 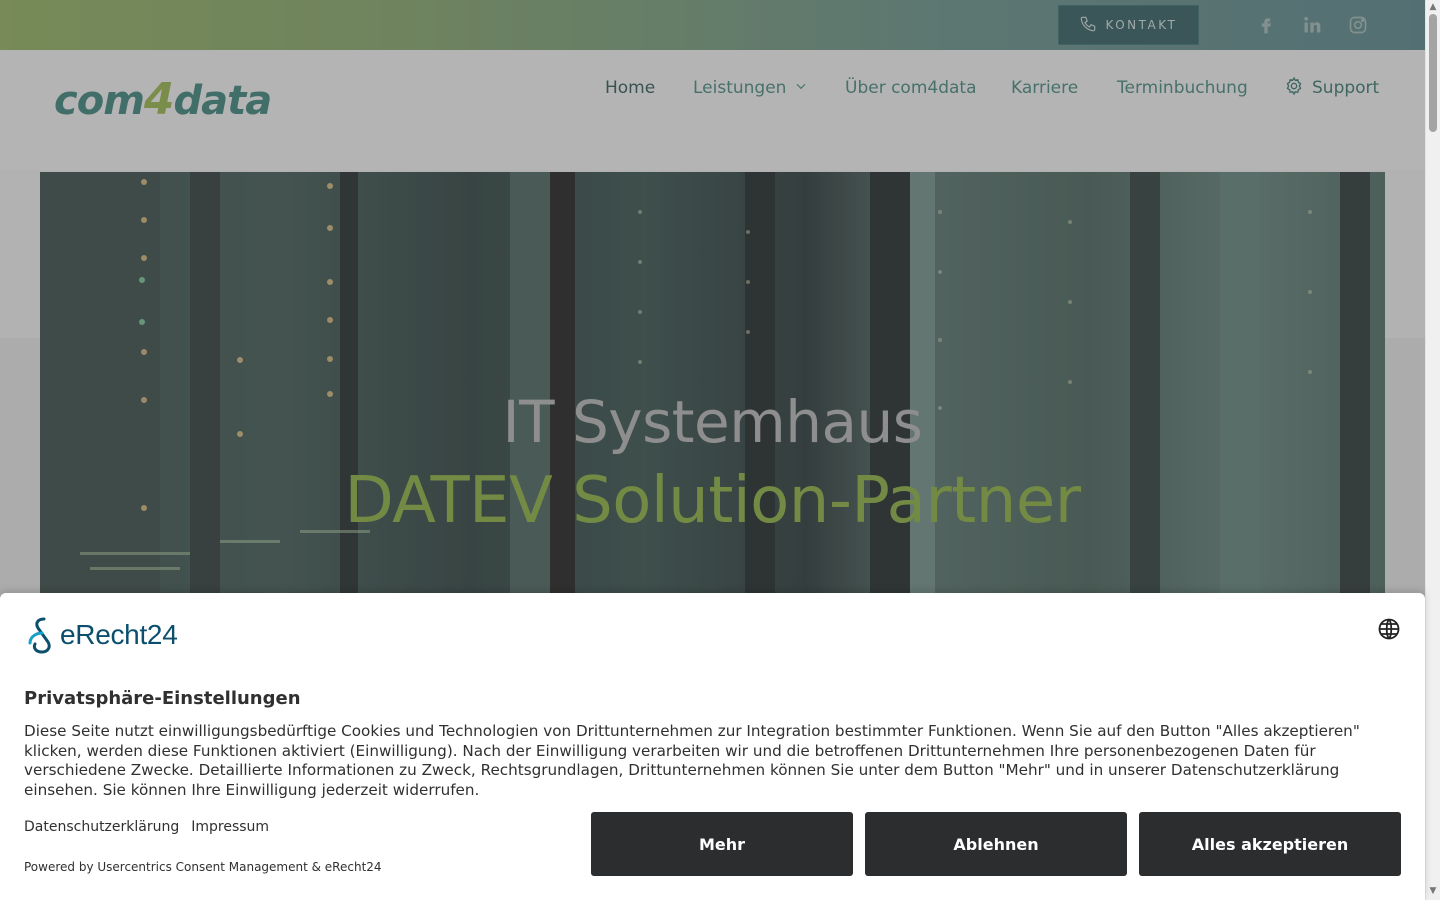 I want to click on more-button: Mehr, so click(x=722, y=844).